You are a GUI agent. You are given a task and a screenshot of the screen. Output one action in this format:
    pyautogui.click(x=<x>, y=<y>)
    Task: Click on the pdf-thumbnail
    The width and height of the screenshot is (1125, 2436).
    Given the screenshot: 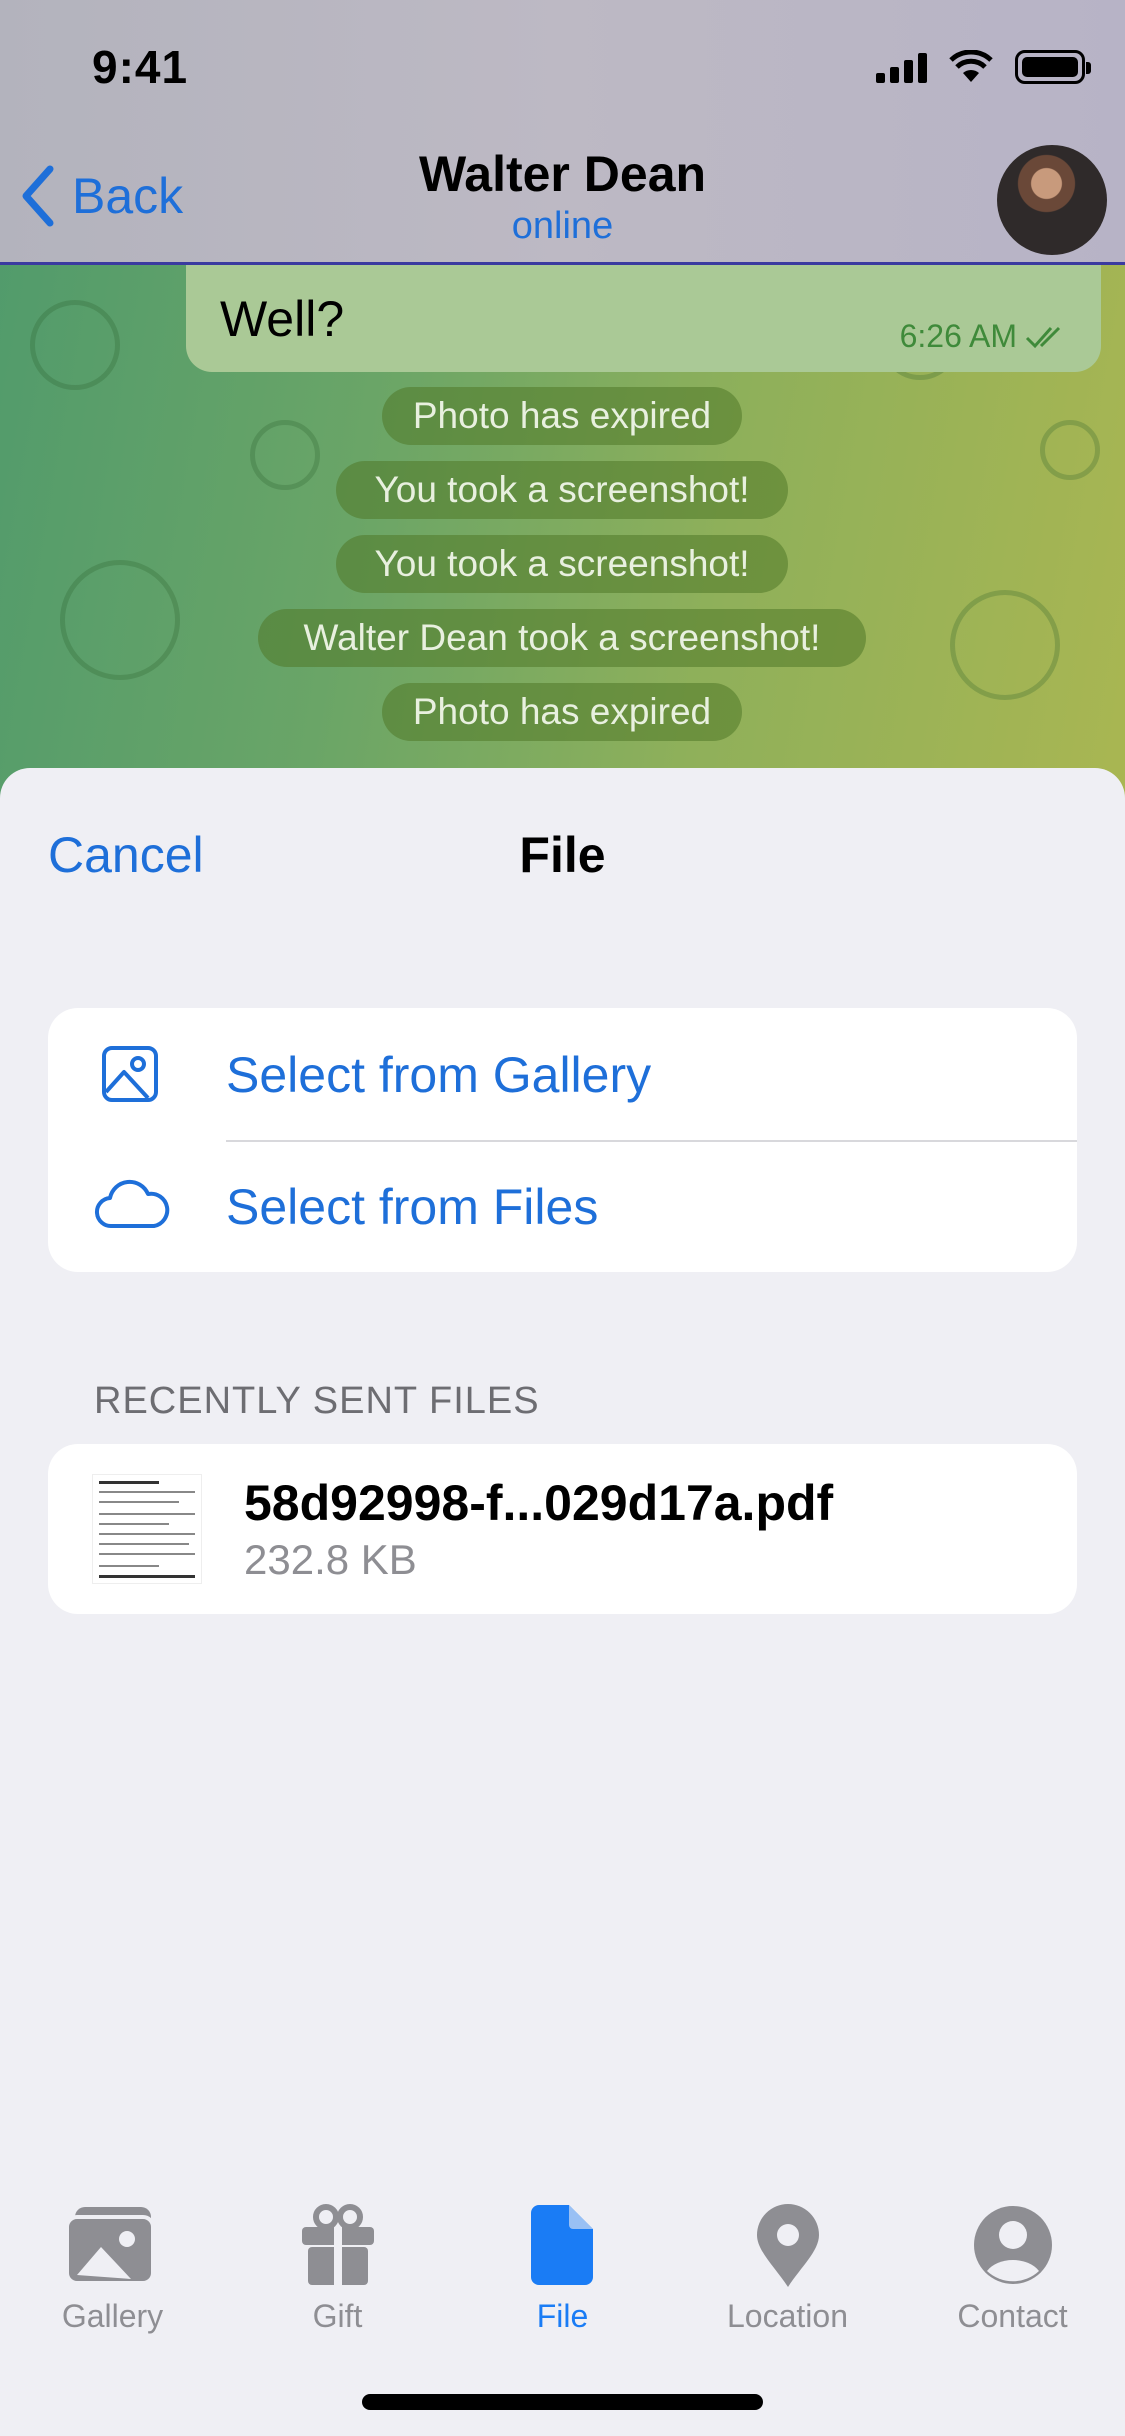 What is the action you would take?
    pyautogui.click(x=147, y=1529)
    